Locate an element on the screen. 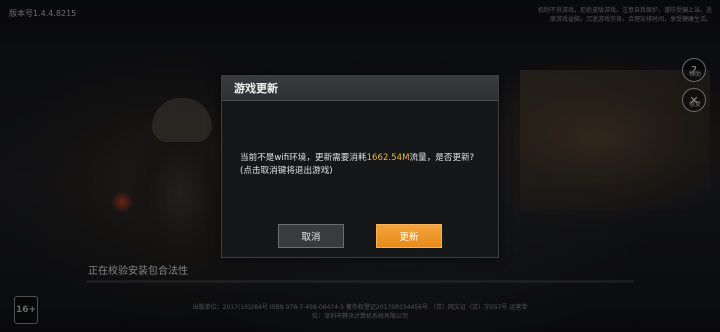 The image size is (720, 332). dialog-header: 游戏更新 is located at coordinates (360, 88).